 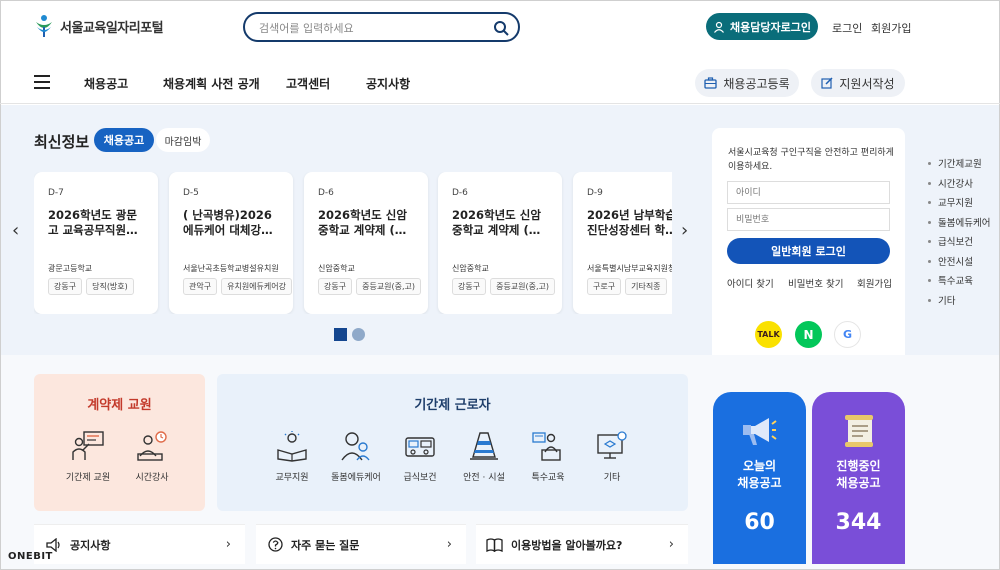 What do you see at coordinates (292, 446) in the screenshot?
I see `book-bulb-icon` at bounding box center [292, 446].